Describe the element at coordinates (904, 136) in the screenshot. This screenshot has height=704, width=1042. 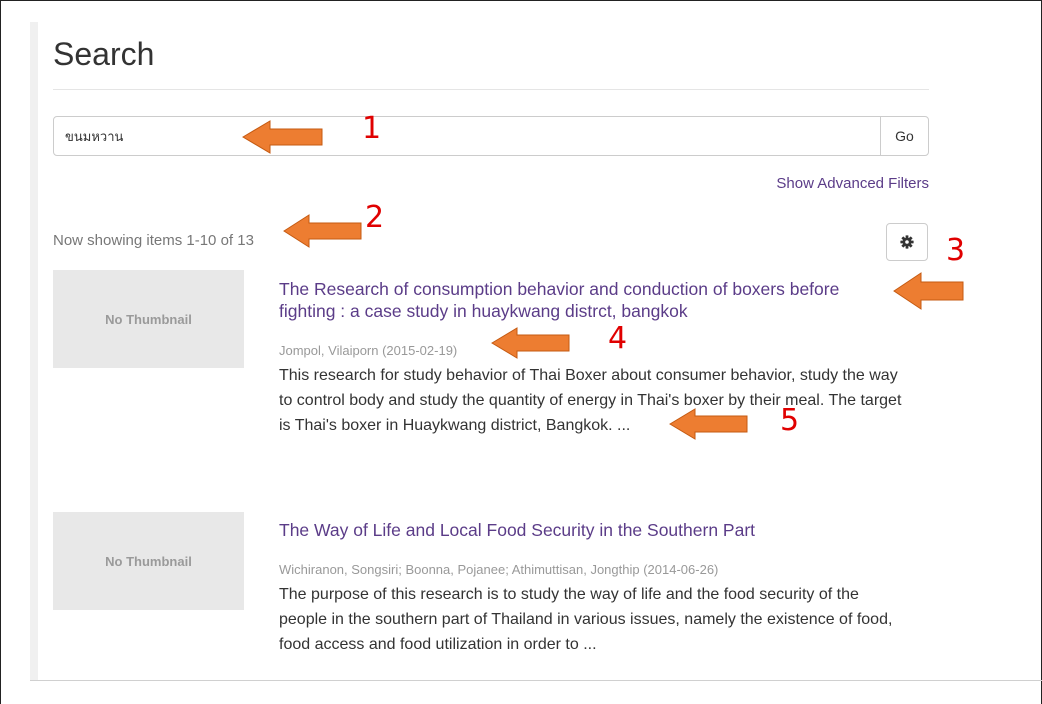
I see `go-button: Go` at that location.